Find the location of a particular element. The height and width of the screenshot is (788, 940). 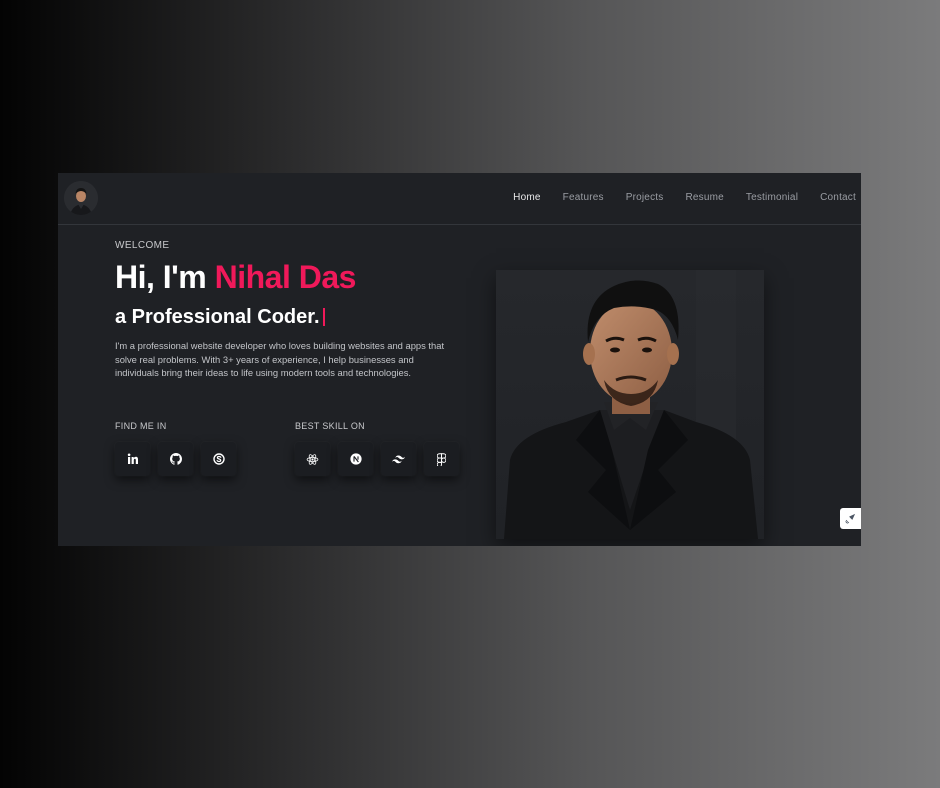

tailwind-skill is located at coordinates (398, 459).